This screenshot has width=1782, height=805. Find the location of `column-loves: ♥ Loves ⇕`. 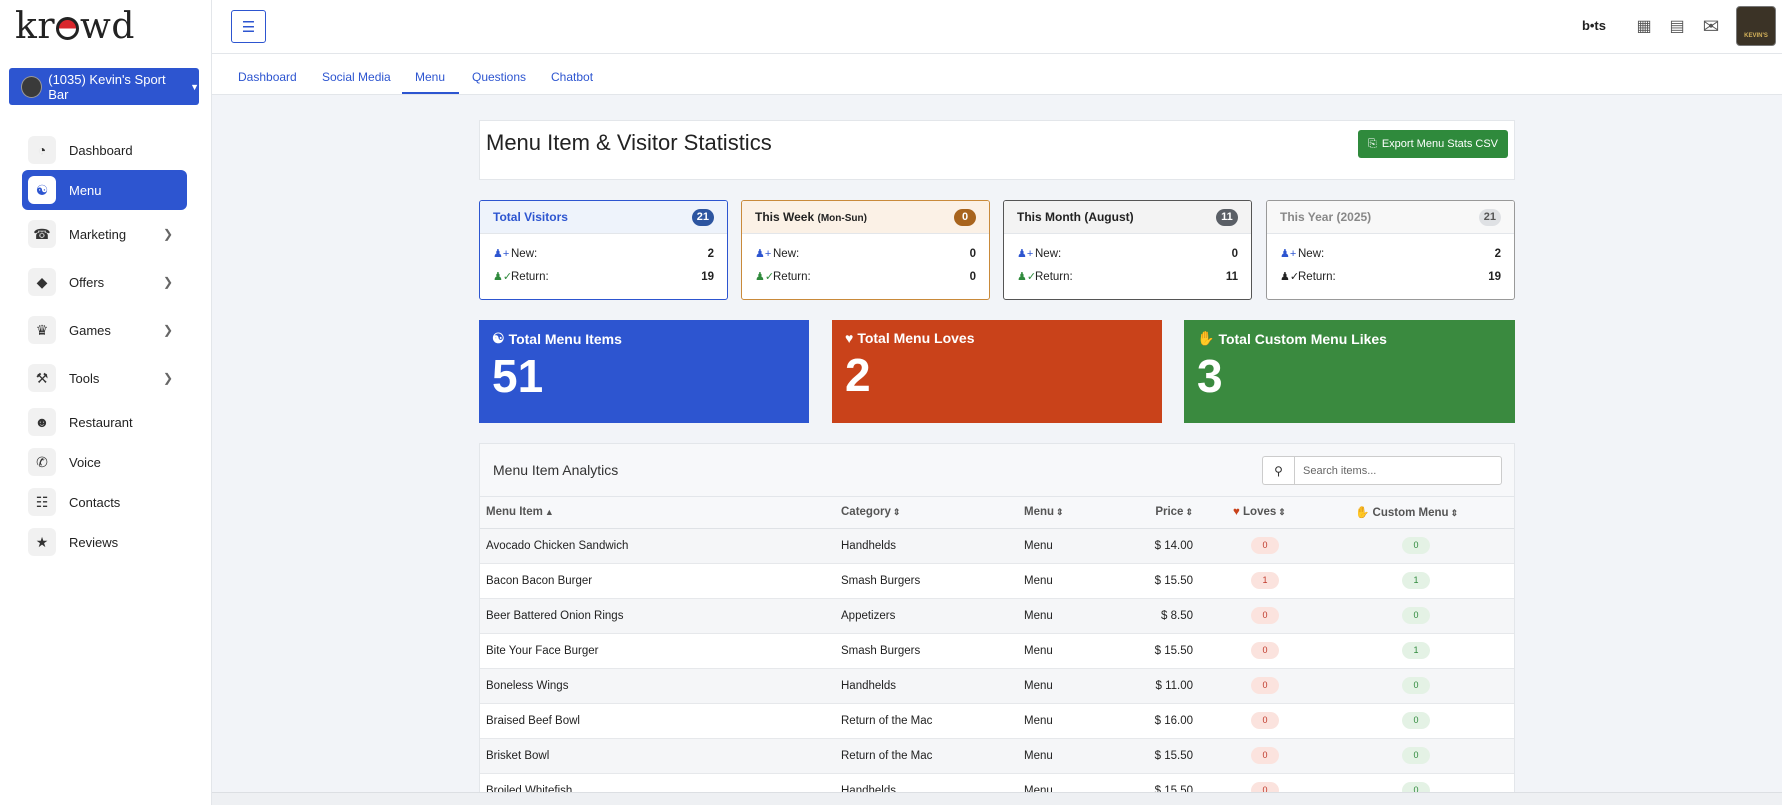

column-loves: ♥ Loves ⇕ is located at coordinates (1281, 513).